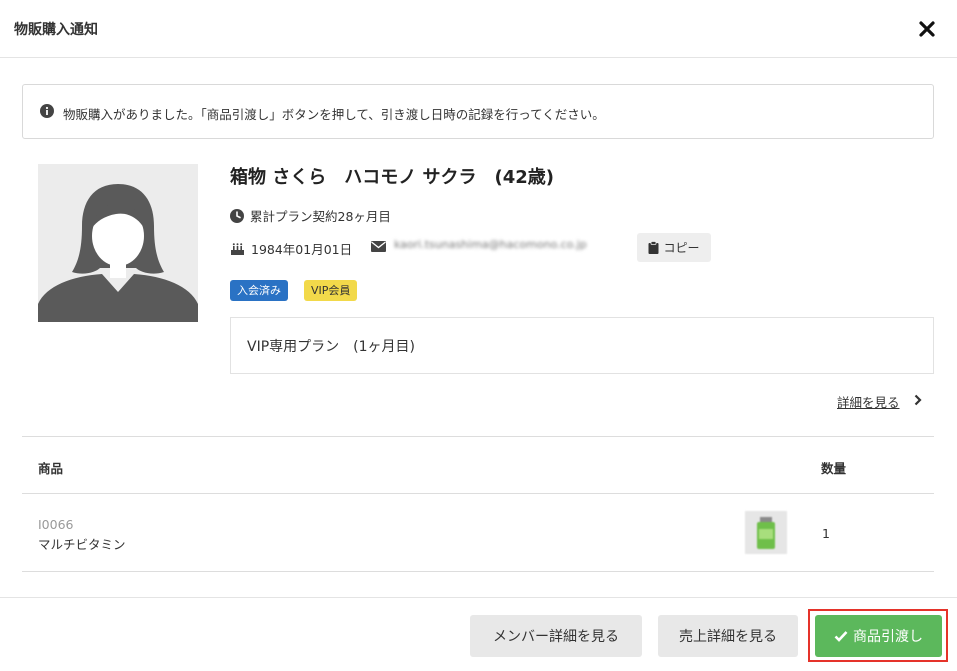  I want to click on deliver-button: 商品引渡し, so click(878, 636).